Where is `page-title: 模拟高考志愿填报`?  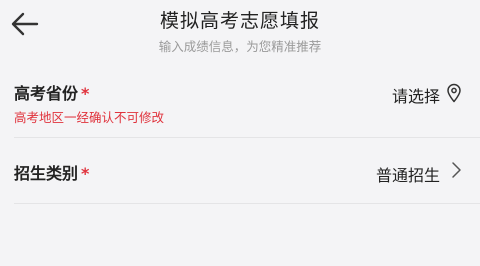 page-title: 模拟高考志愿填报 is located at coordinates (239, 21).